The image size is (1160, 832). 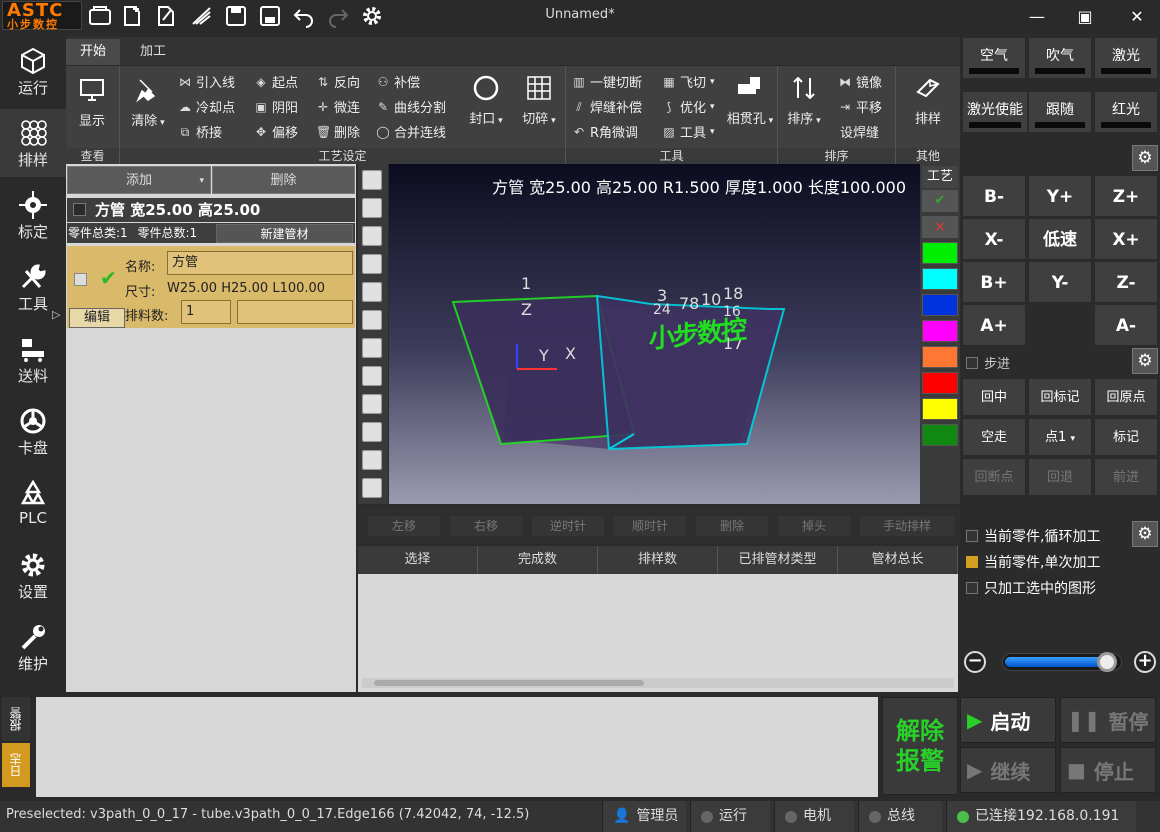 What do you see at coordinates (33, 575) in the screenshot?
I see `nav-settings: 设置` at bounding box center [33, 575].